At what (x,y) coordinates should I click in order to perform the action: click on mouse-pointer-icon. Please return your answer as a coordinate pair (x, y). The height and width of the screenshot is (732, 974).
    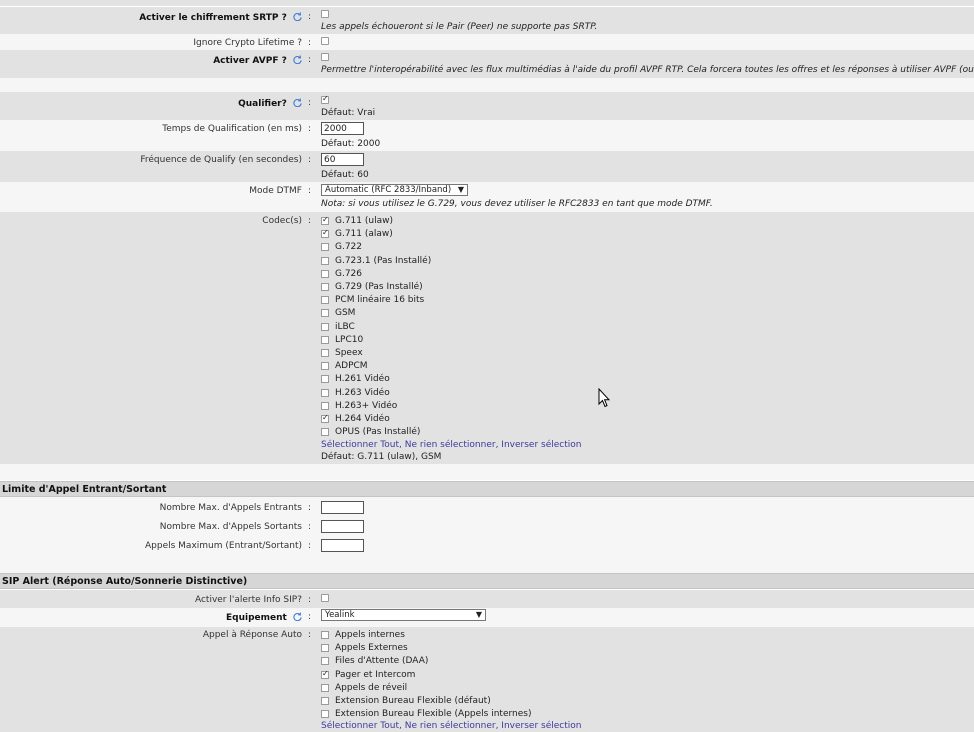
    Looking at the image, I should click on (604, 398).